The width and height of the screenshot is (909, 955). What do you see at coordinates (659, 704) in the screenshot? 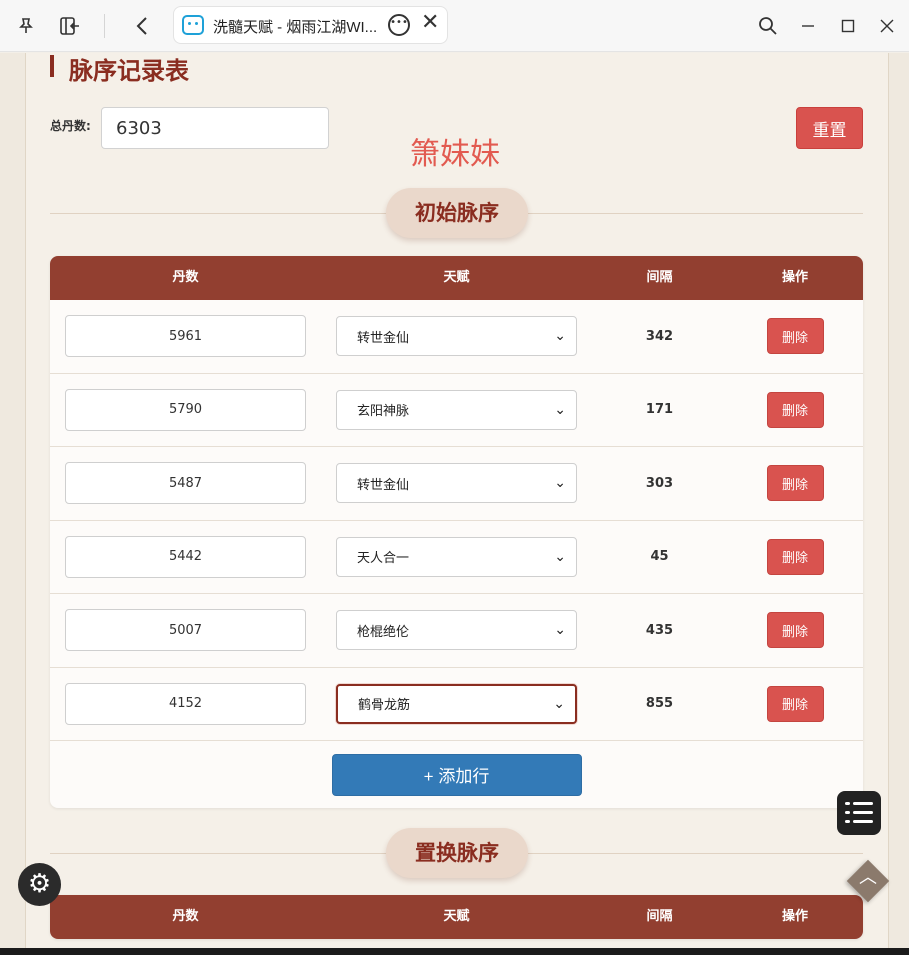
I see `gap-value: 855` at bounding box center [659, 704].